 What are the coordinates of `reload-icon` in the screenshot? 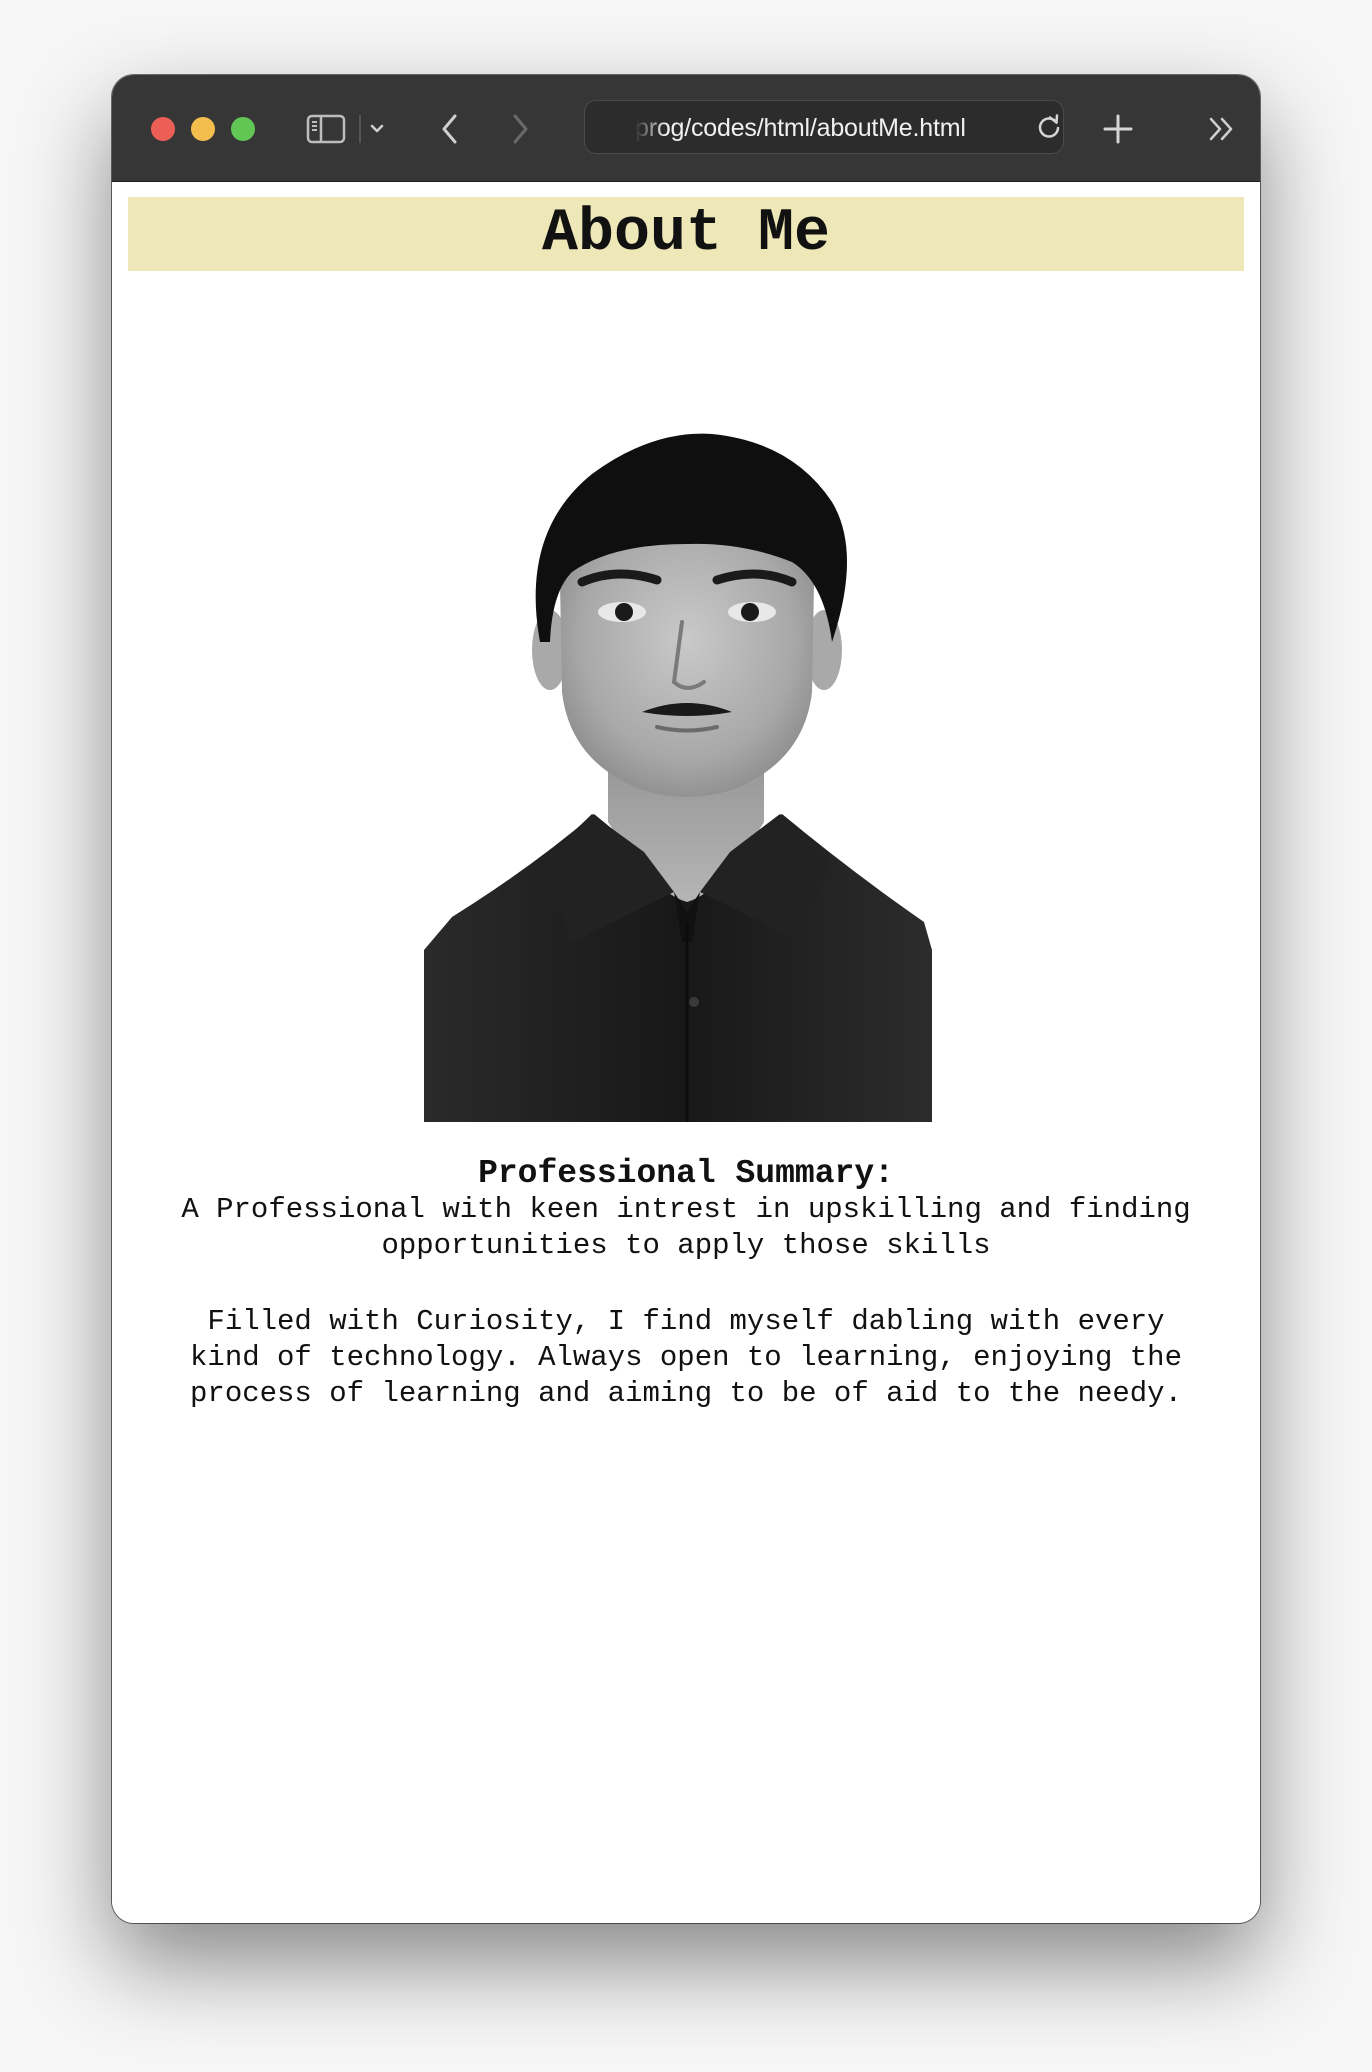 It's located at (1049, 126).